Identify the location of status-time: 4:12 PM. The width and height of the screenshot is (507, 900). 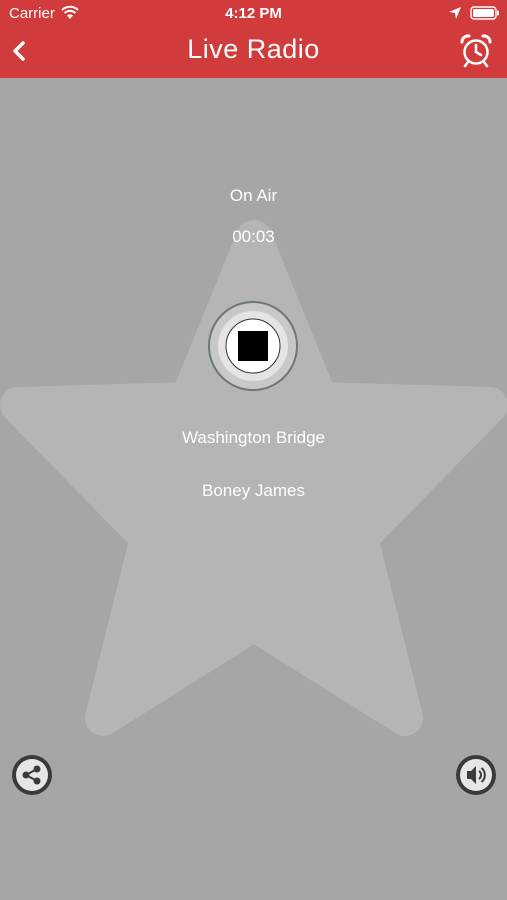
(253, 13).